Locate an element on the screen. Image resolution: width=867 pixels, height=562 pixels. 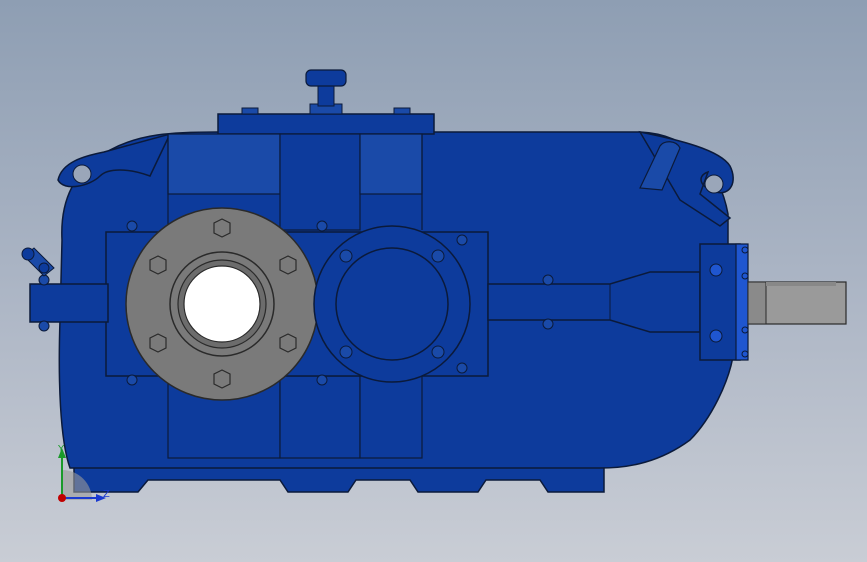
coordinate-triad: Y Z is located at coordinates (83, 473).